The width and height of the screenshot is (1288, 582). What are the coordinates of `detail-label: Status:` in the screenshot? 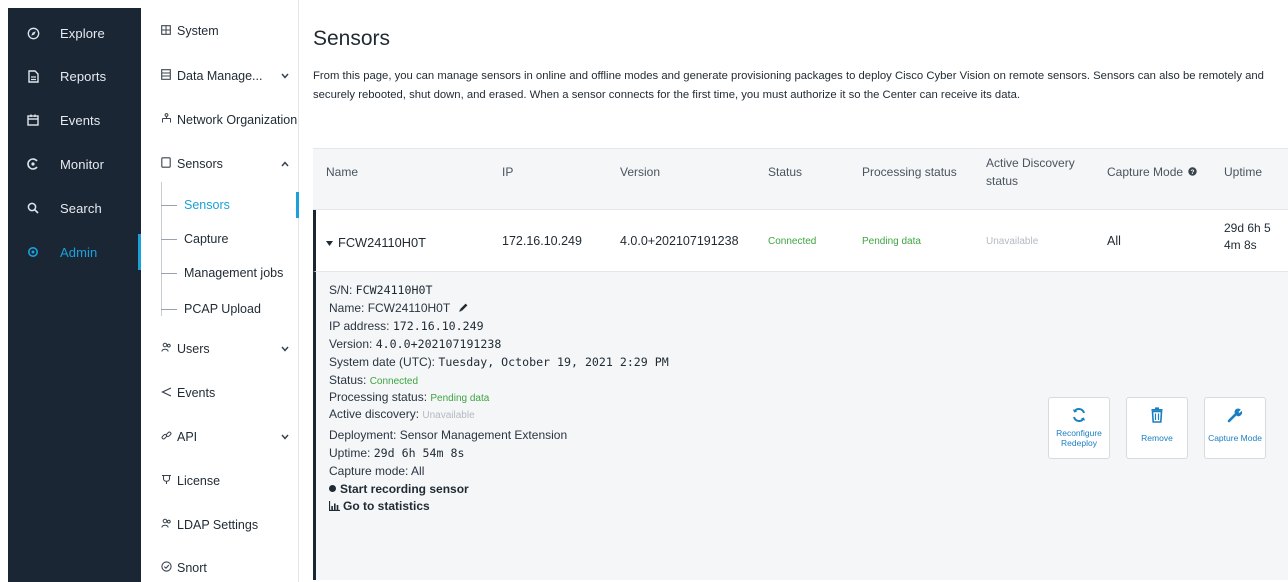 It's located at (349, 380).